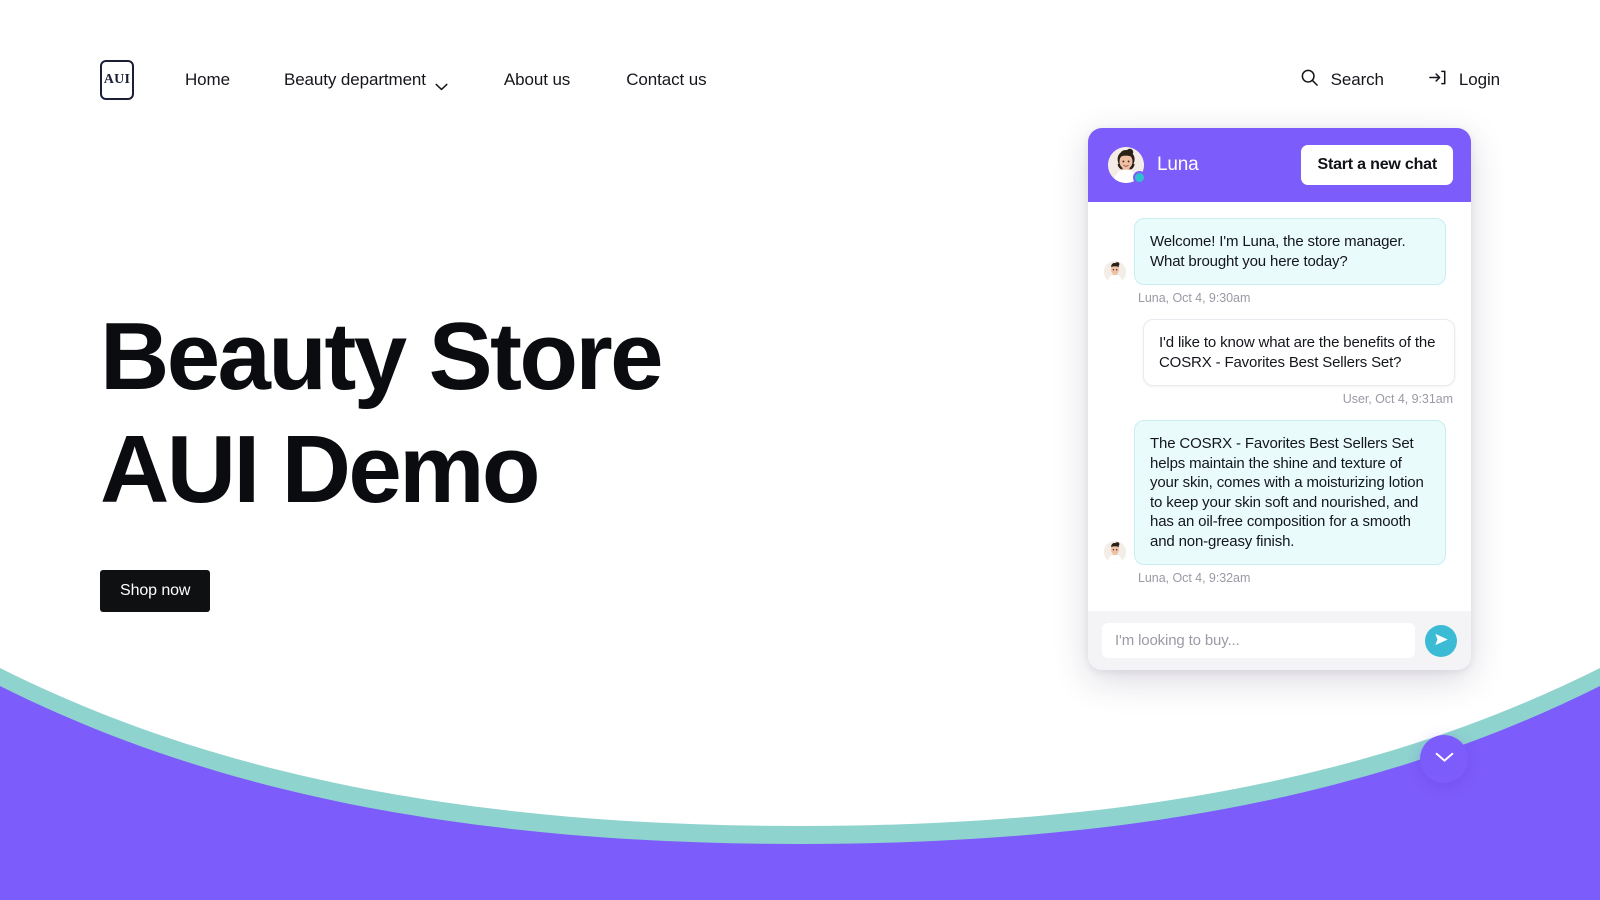  I want to click on collapse-chat-button, so click(1444, 759).